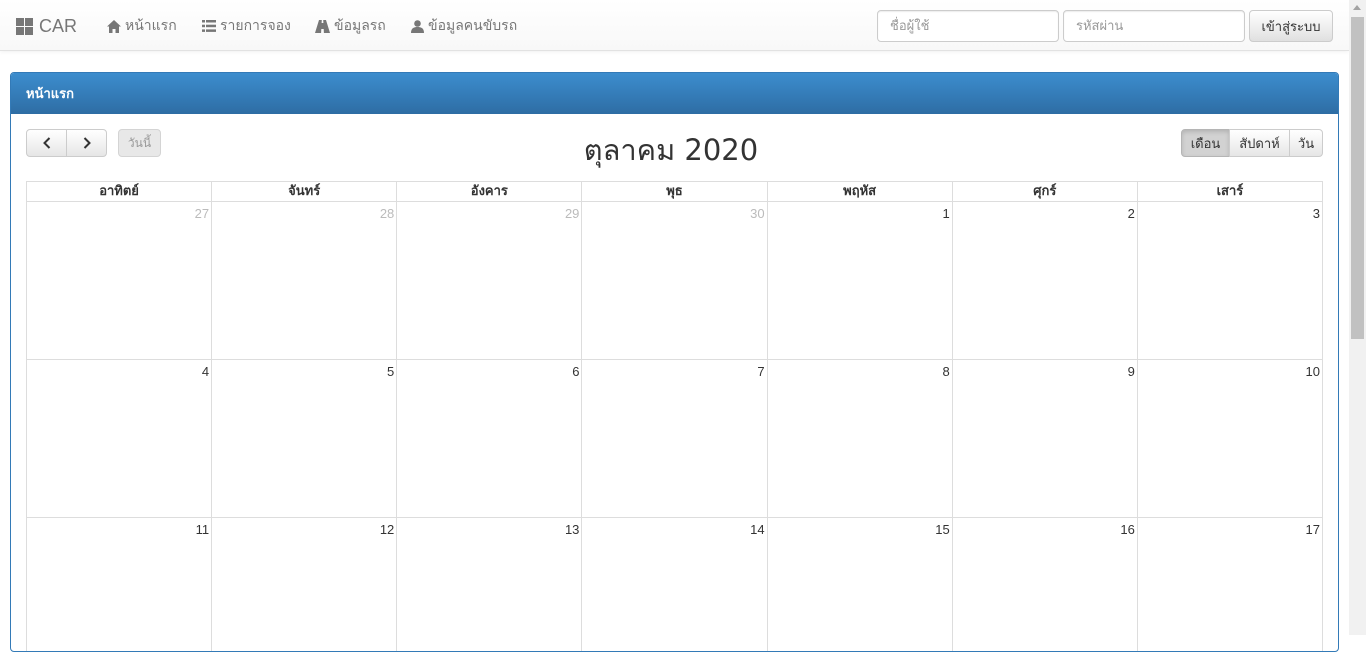  Describe the element at coordinates (1131, 213) in the screenshot. I see `day-number: 2` at that location.